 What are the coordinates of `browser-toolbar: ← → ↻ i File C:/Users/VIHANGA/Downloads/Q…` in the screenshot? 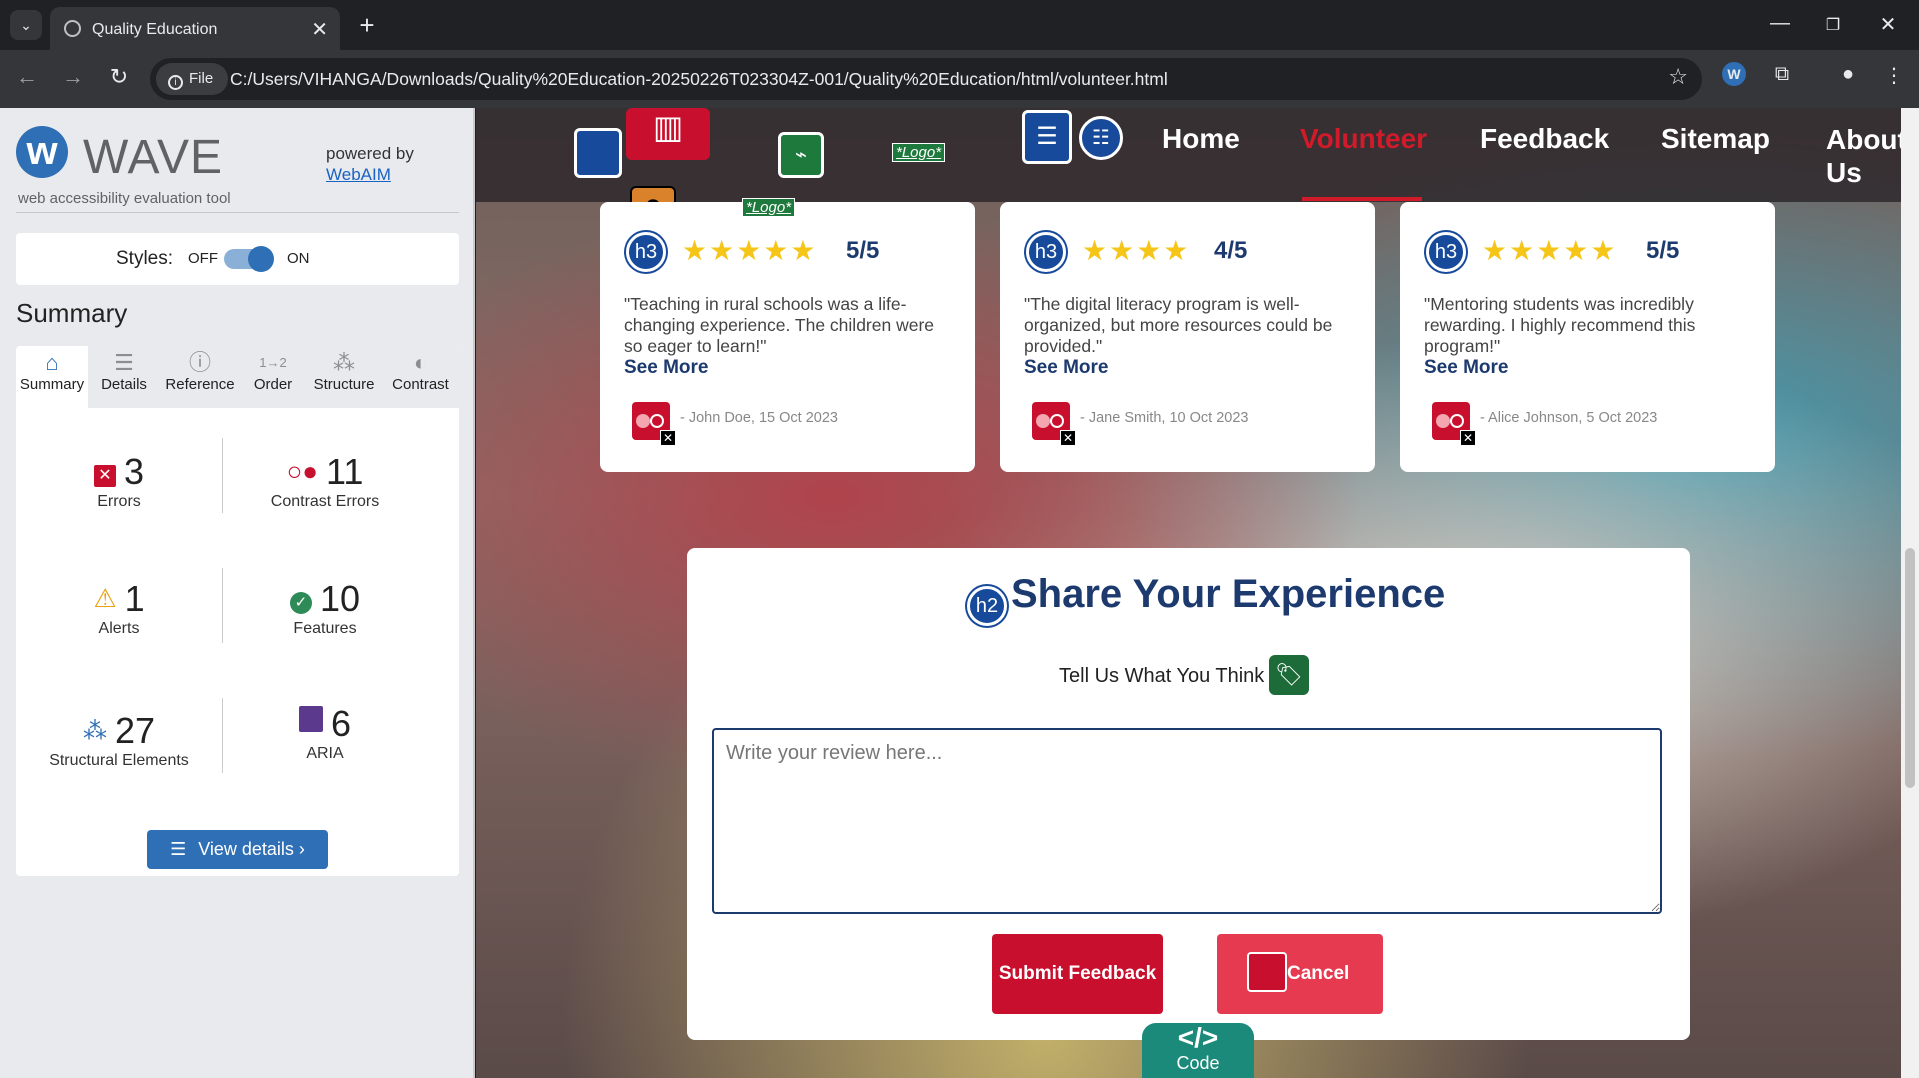 It's located at (959, 79).